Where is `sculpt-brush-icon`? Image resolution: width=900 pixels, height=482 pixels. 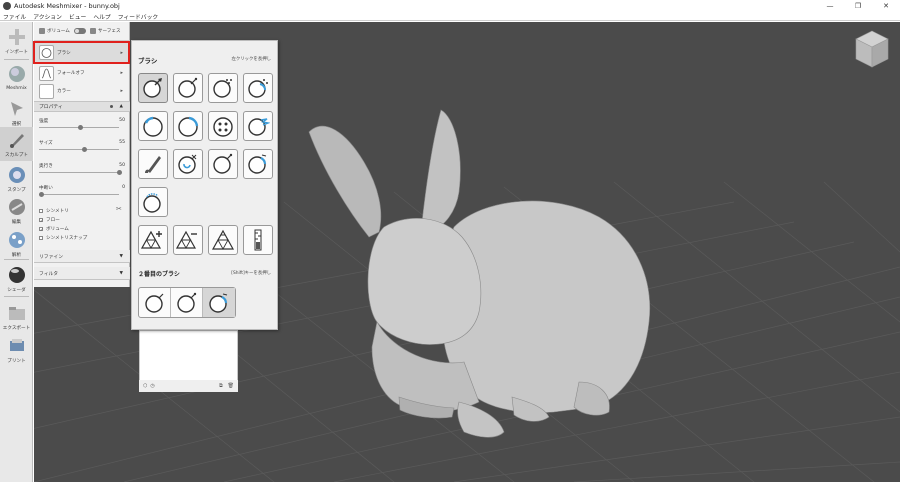
sculpt-brush-icon is located at coordinates (17, 140).